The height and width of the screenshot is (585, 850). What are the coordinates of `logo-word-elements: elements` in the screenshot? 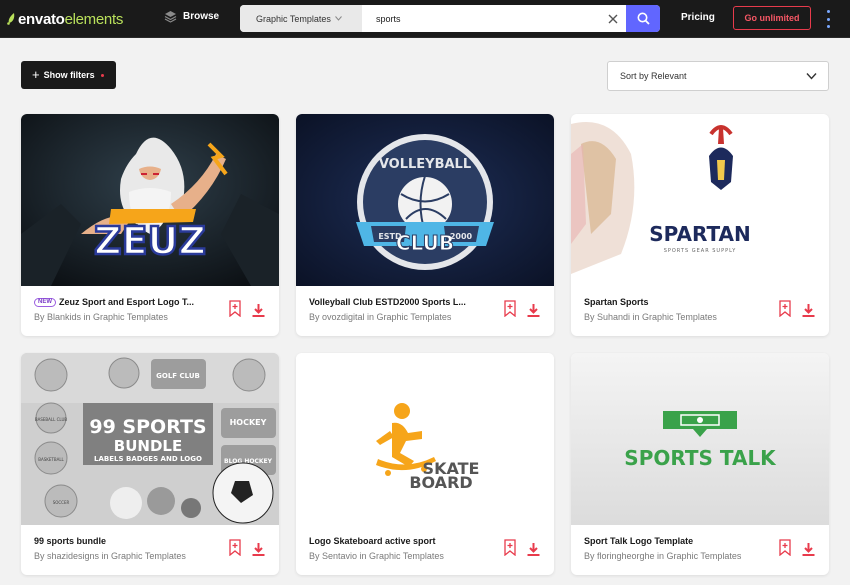 It's located at (94, 19).